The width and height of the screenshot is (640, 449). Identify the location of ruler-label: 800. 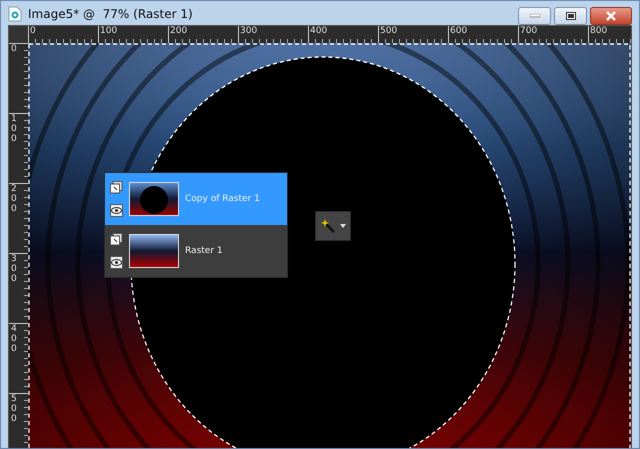
(598, 31).